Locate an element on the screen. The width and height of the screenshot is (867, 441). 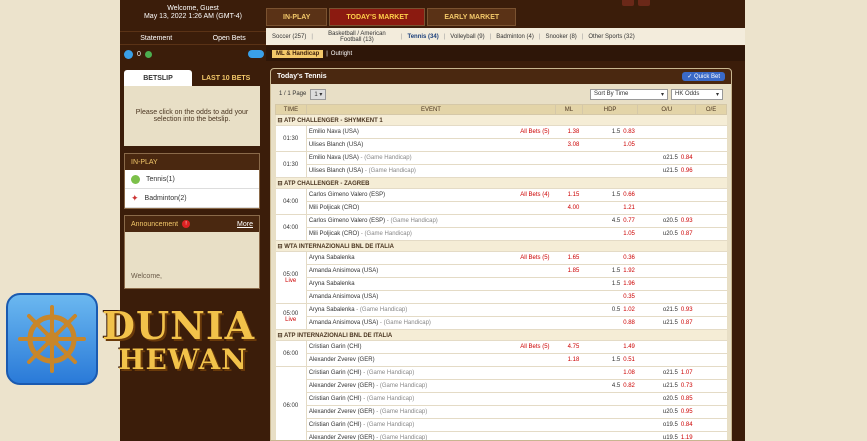
hdp-odds: 0.51 is located at coordinates (629, 360).